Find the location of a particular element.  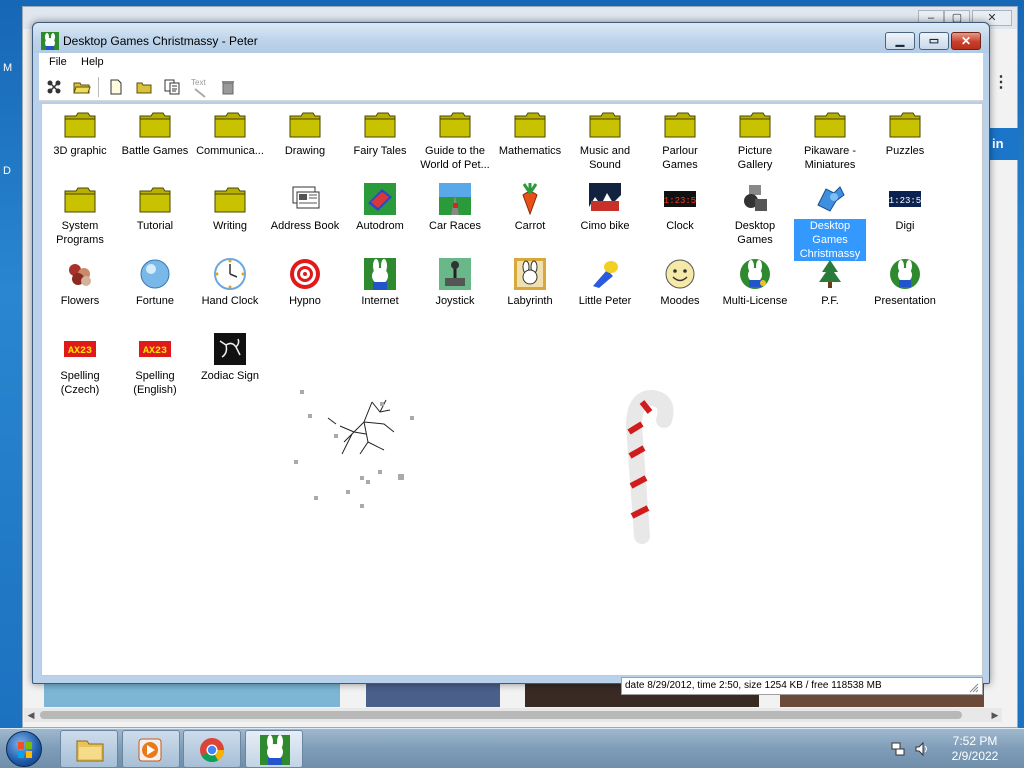

icon-item-drawing: Drawing is located at coordinates (305, 133).